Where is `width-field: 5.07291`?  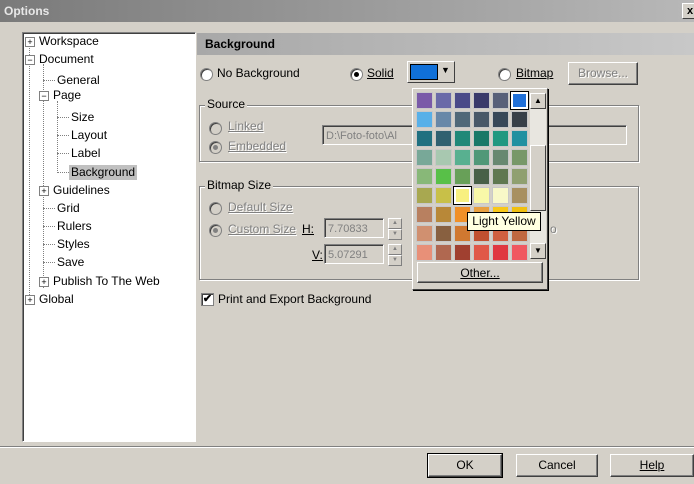 width-field: 5.07291 is located at coordinates (354, 254).